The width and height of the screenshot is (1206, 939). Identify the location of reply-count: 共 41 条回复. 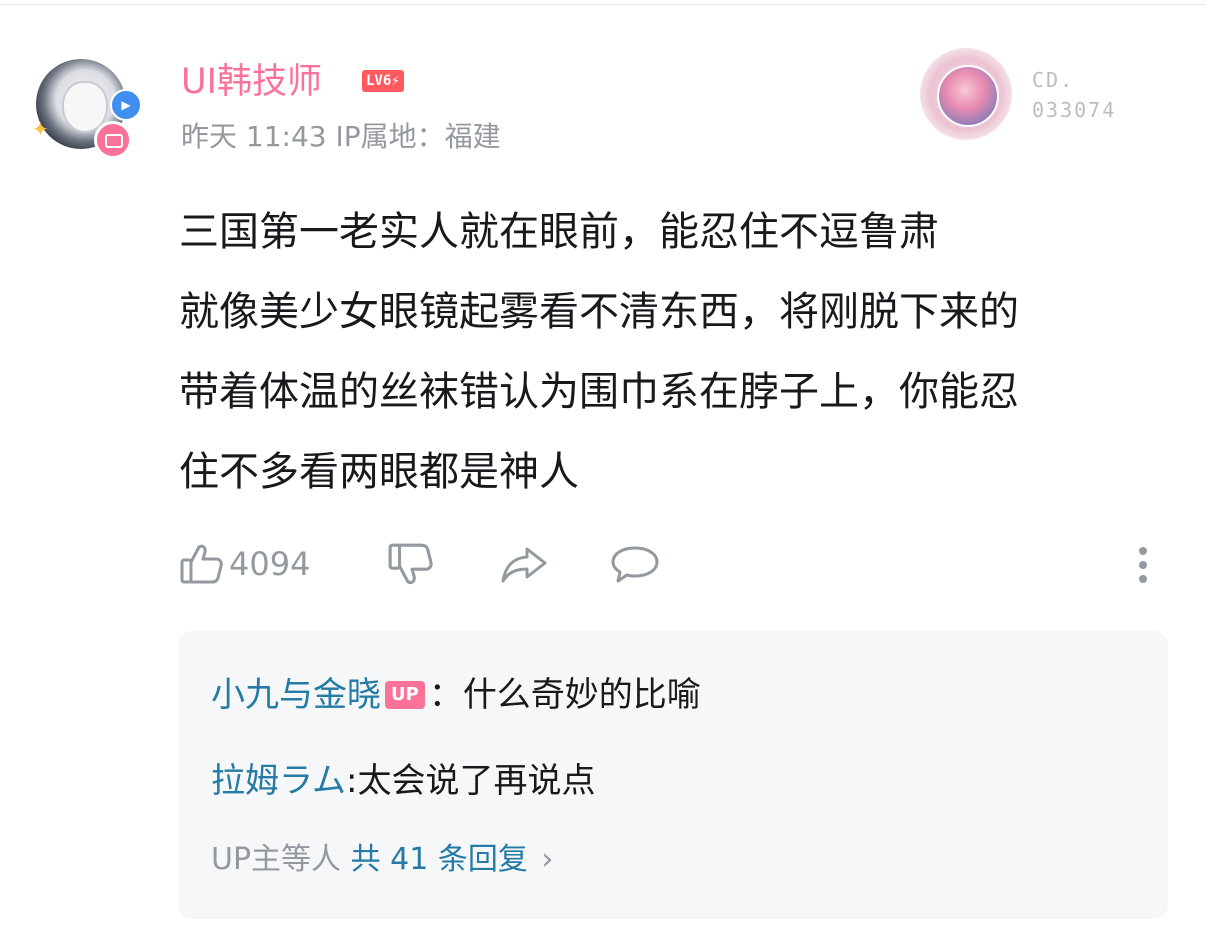
(439, 859).